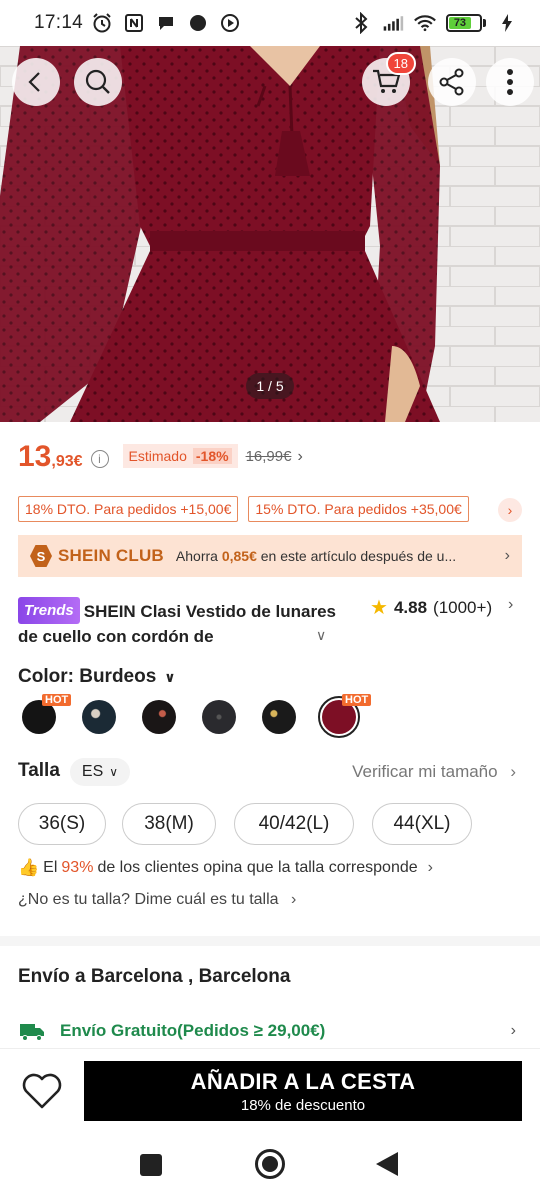 The height and width of the screenshot is (1200, 540). I want to click on coupon-item: 18% DTO. Para pedidos +15,00€, so click(128, 509).